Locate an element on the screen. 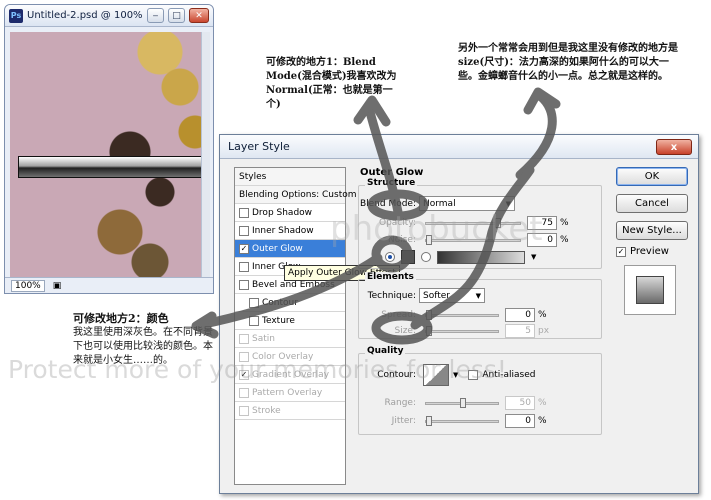  opacity-slider is located at coordinates (473, 222).